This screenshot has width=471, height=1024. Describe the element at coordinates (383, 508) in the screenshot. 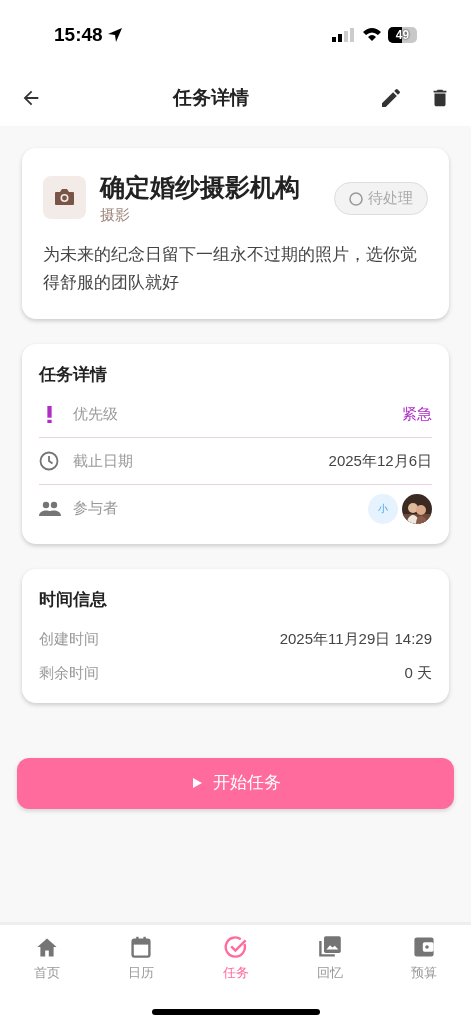

I see `avatar: 小` at that location.